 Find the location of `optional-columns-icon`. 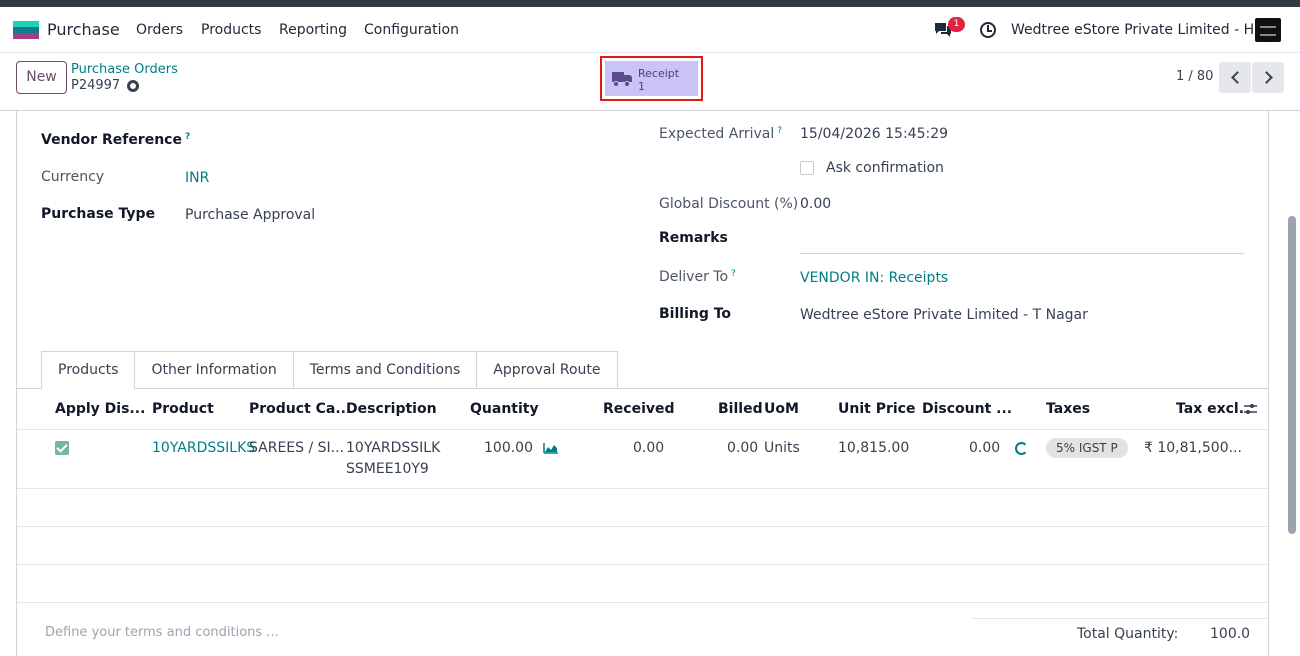

optional-columns-icon is located at coordinates (1250, 409).